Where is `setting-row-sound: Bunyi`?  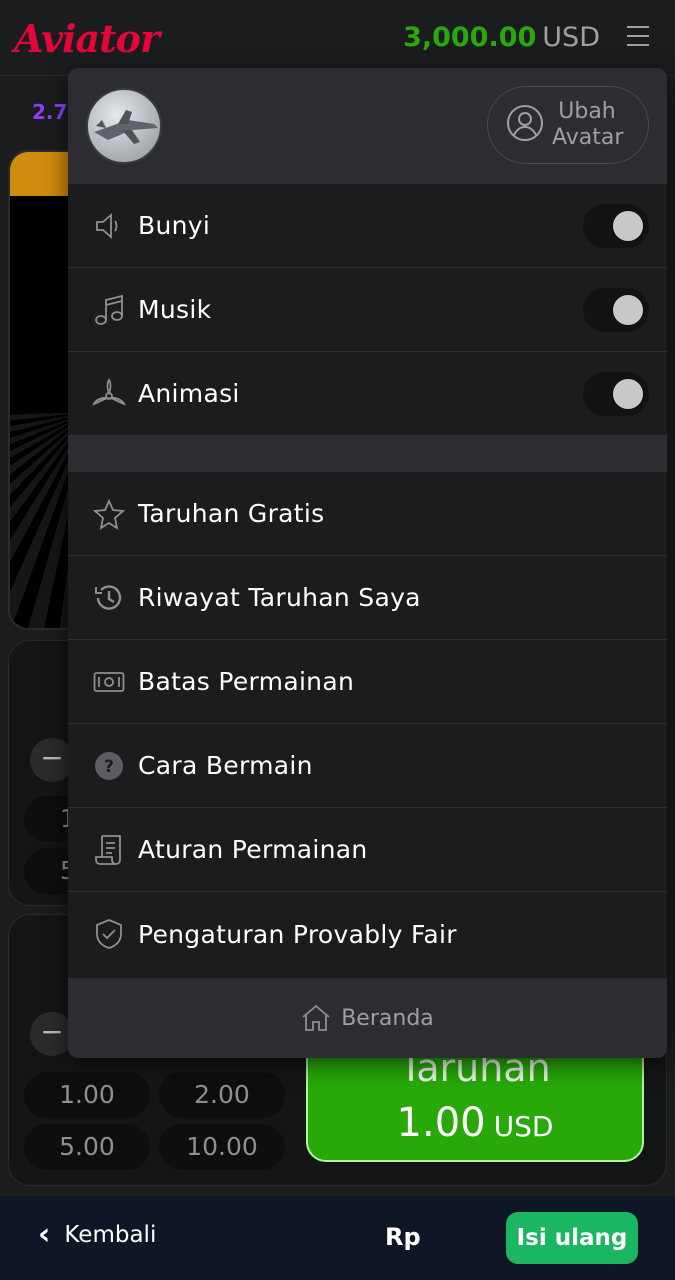
setting-row-sound: Bunyi is located at coordinates (367, 226).